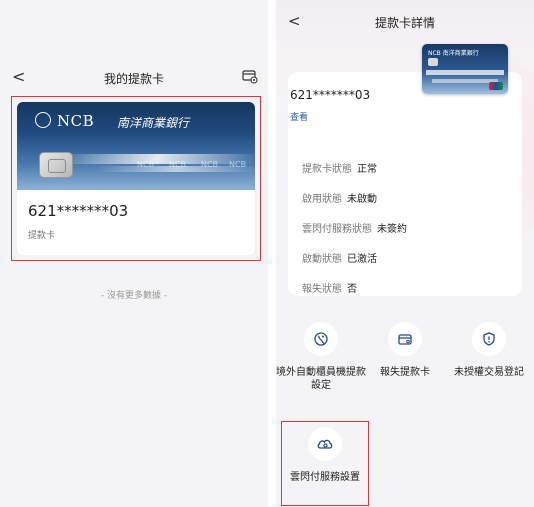  Describe the element at coordinates (322, 289) in the screenshot. I see `status-label: 報失狀態` at that location.